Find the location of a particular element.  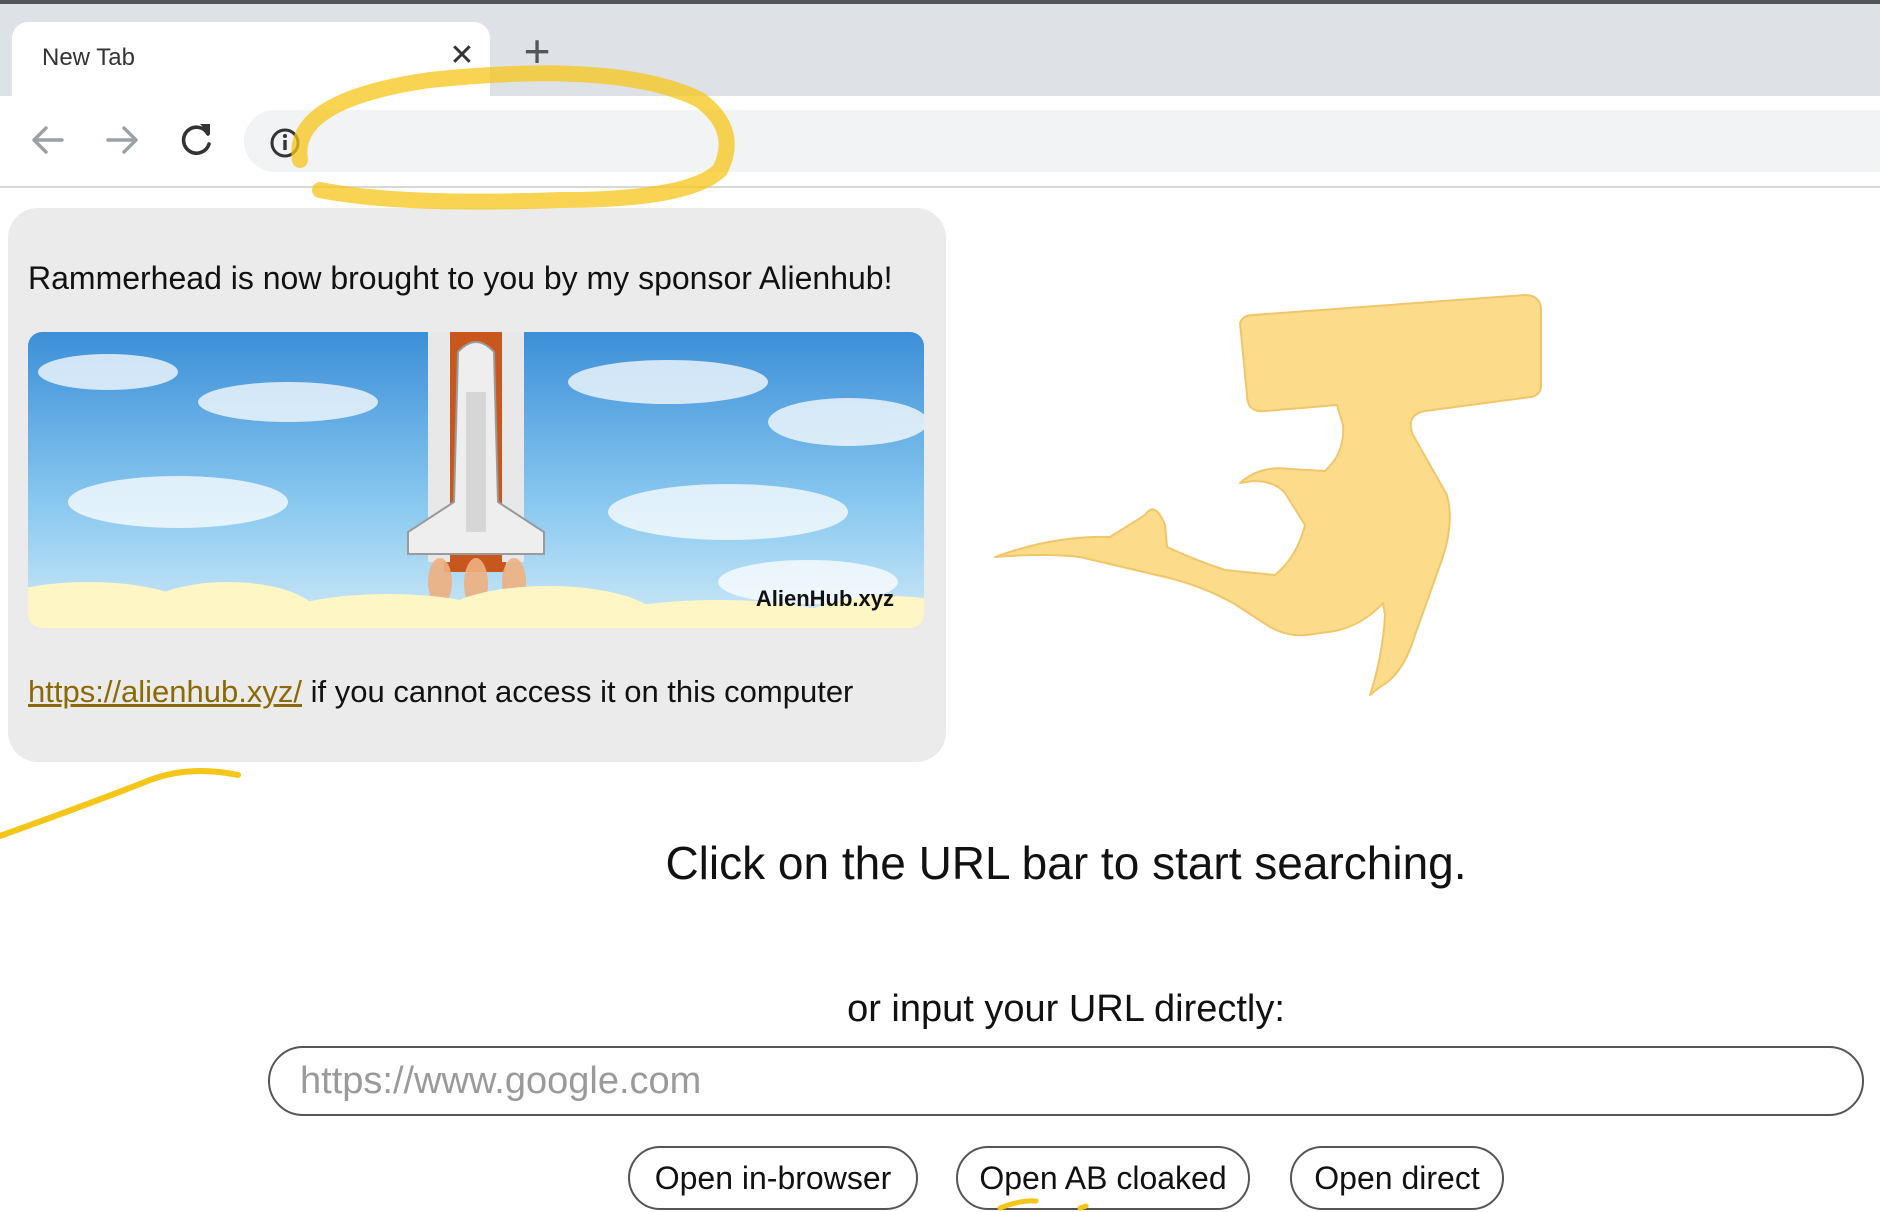

open-in-browser-button: Open in-browser is located at coordinates (773, 1178).